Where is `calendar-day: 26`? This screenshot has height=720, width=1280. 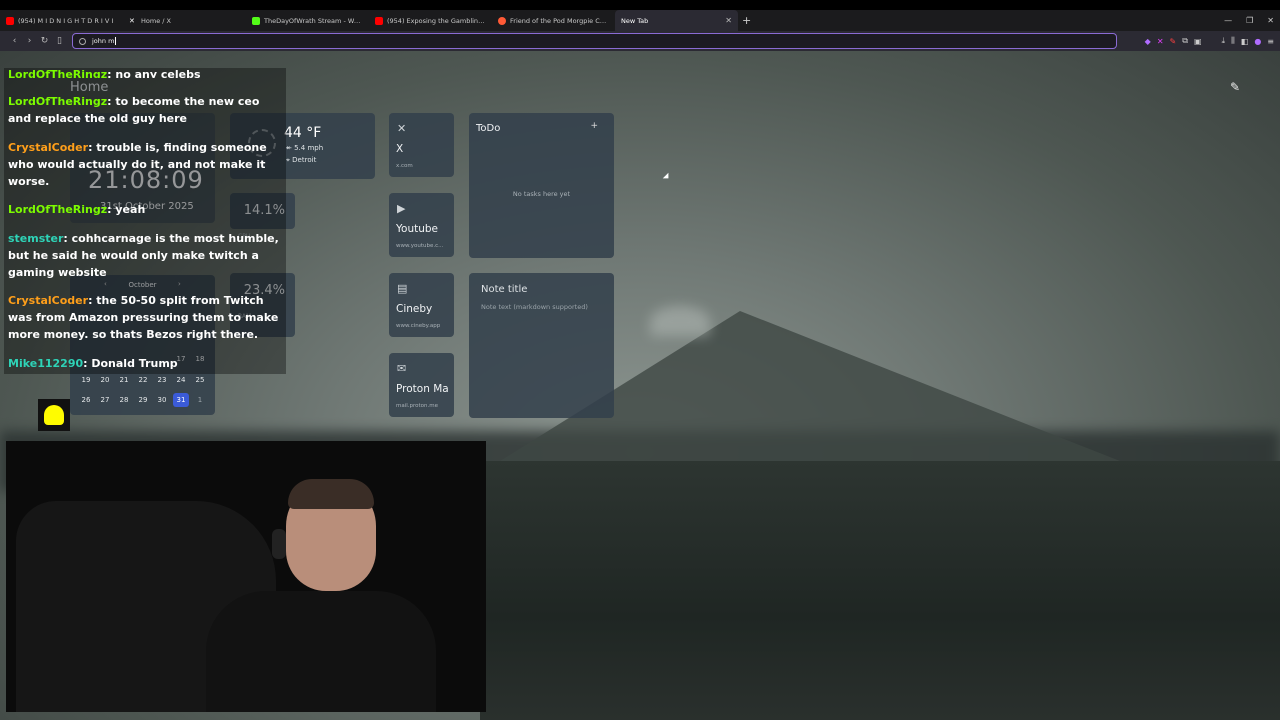 calendar-day: 26 is located at coordinates (86, 400).